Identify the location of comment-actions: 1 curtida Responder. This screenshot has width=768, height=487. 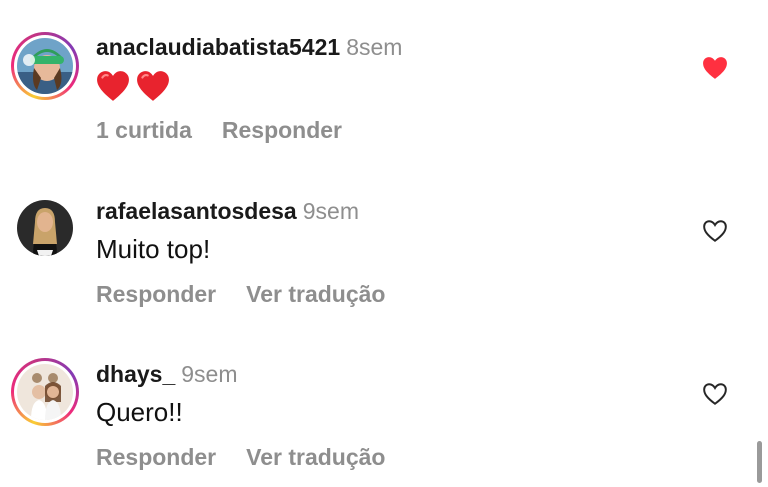
(234, 130).